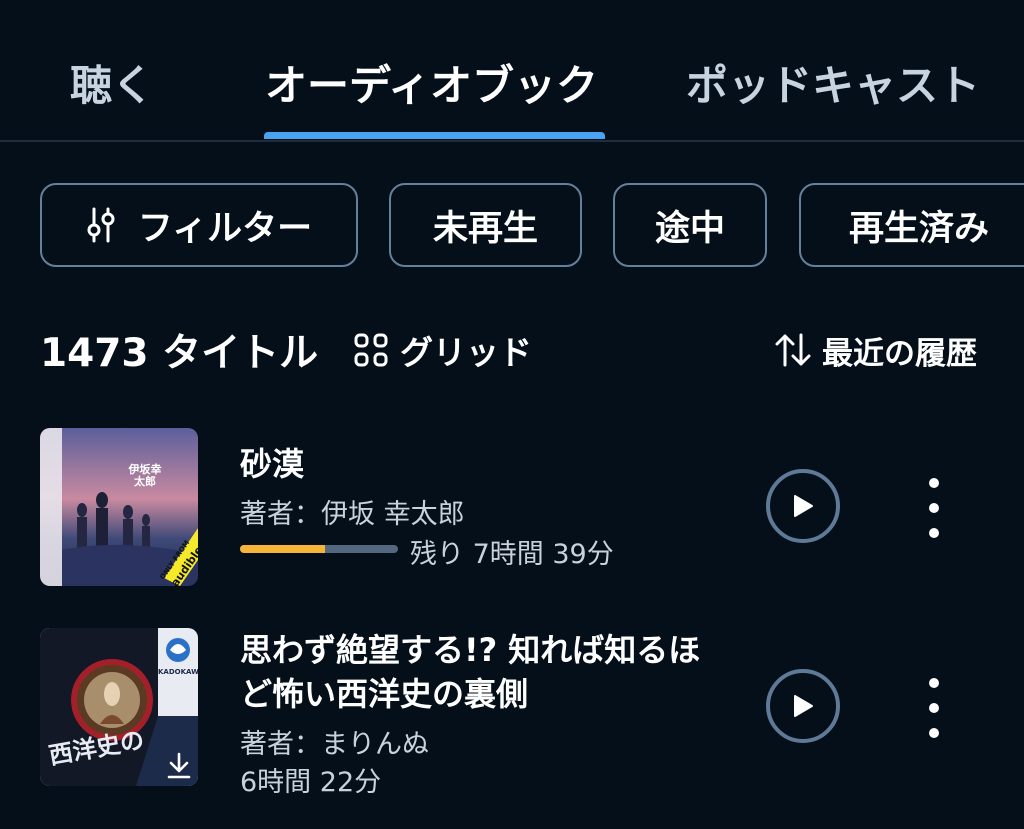 The width and height of the screenshot is (1024, 829). What do you see at coordinates (833, 82) in the screenshot?
I see `tab-podcasts: ポッドキャスト` at bounding box center [833, 82].